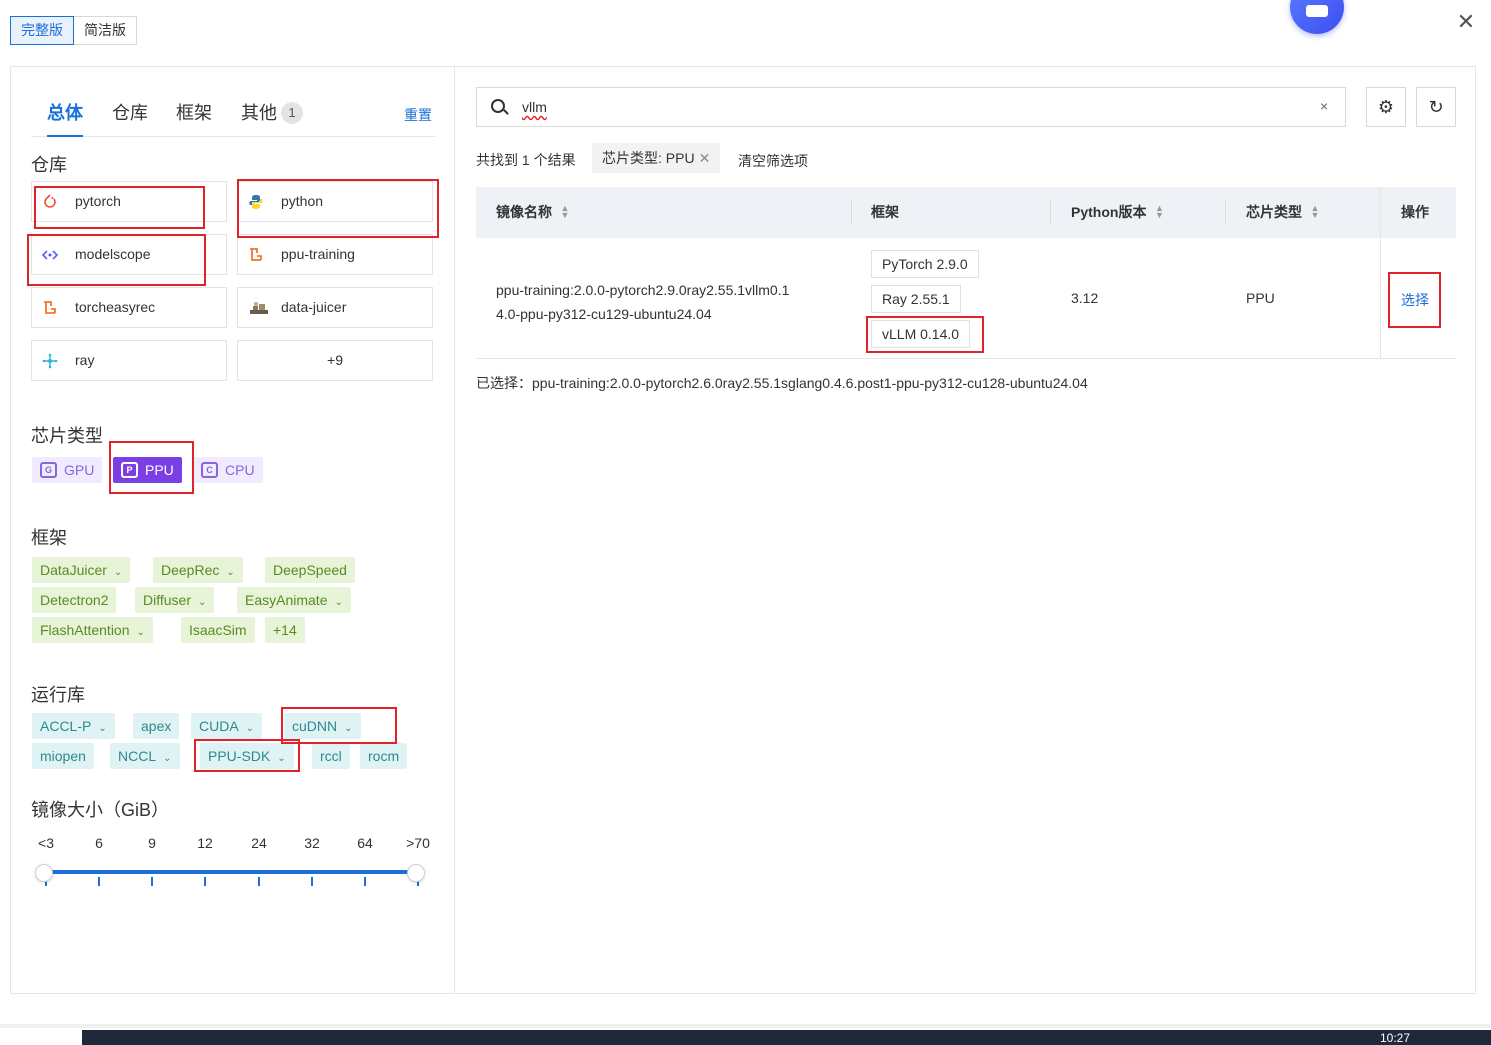 The image size is (1491, 1045). I want to click on image-name-line: 4.0-ppu-py312-cu129-ubuntu24.04, so click(604, 314).